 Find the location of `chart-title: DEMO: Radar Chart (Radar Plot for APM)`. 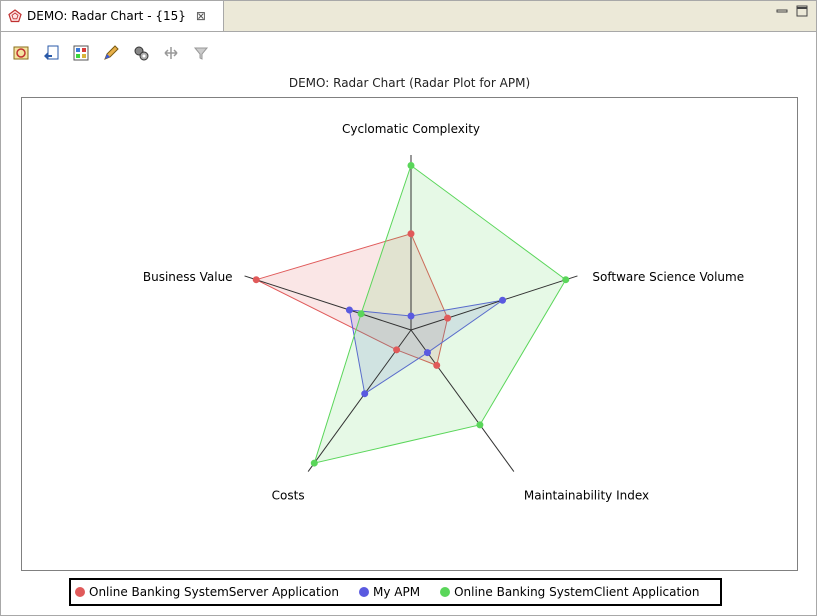

chart-title: DEMO: Radar Chart (Radar Plot for APM) is located at coordinates (409, 83).